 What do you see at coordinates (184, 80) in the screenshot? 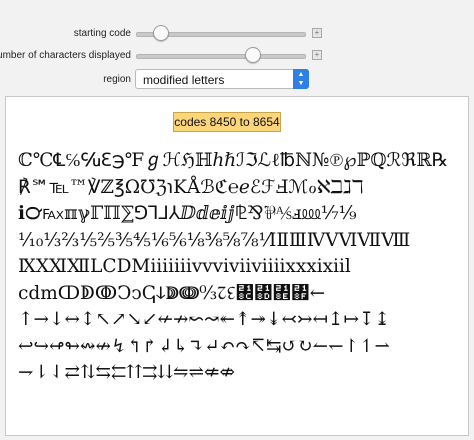
I see `region-selected-value: modified letters` at bounding box center [184, 80].